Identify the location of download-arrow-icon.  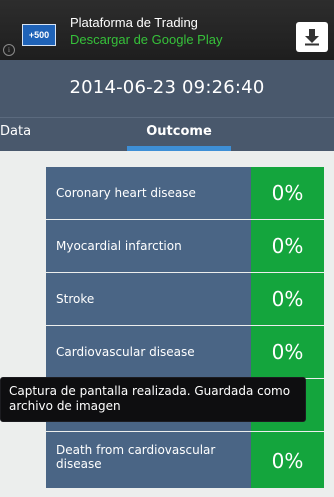
(312, 37).